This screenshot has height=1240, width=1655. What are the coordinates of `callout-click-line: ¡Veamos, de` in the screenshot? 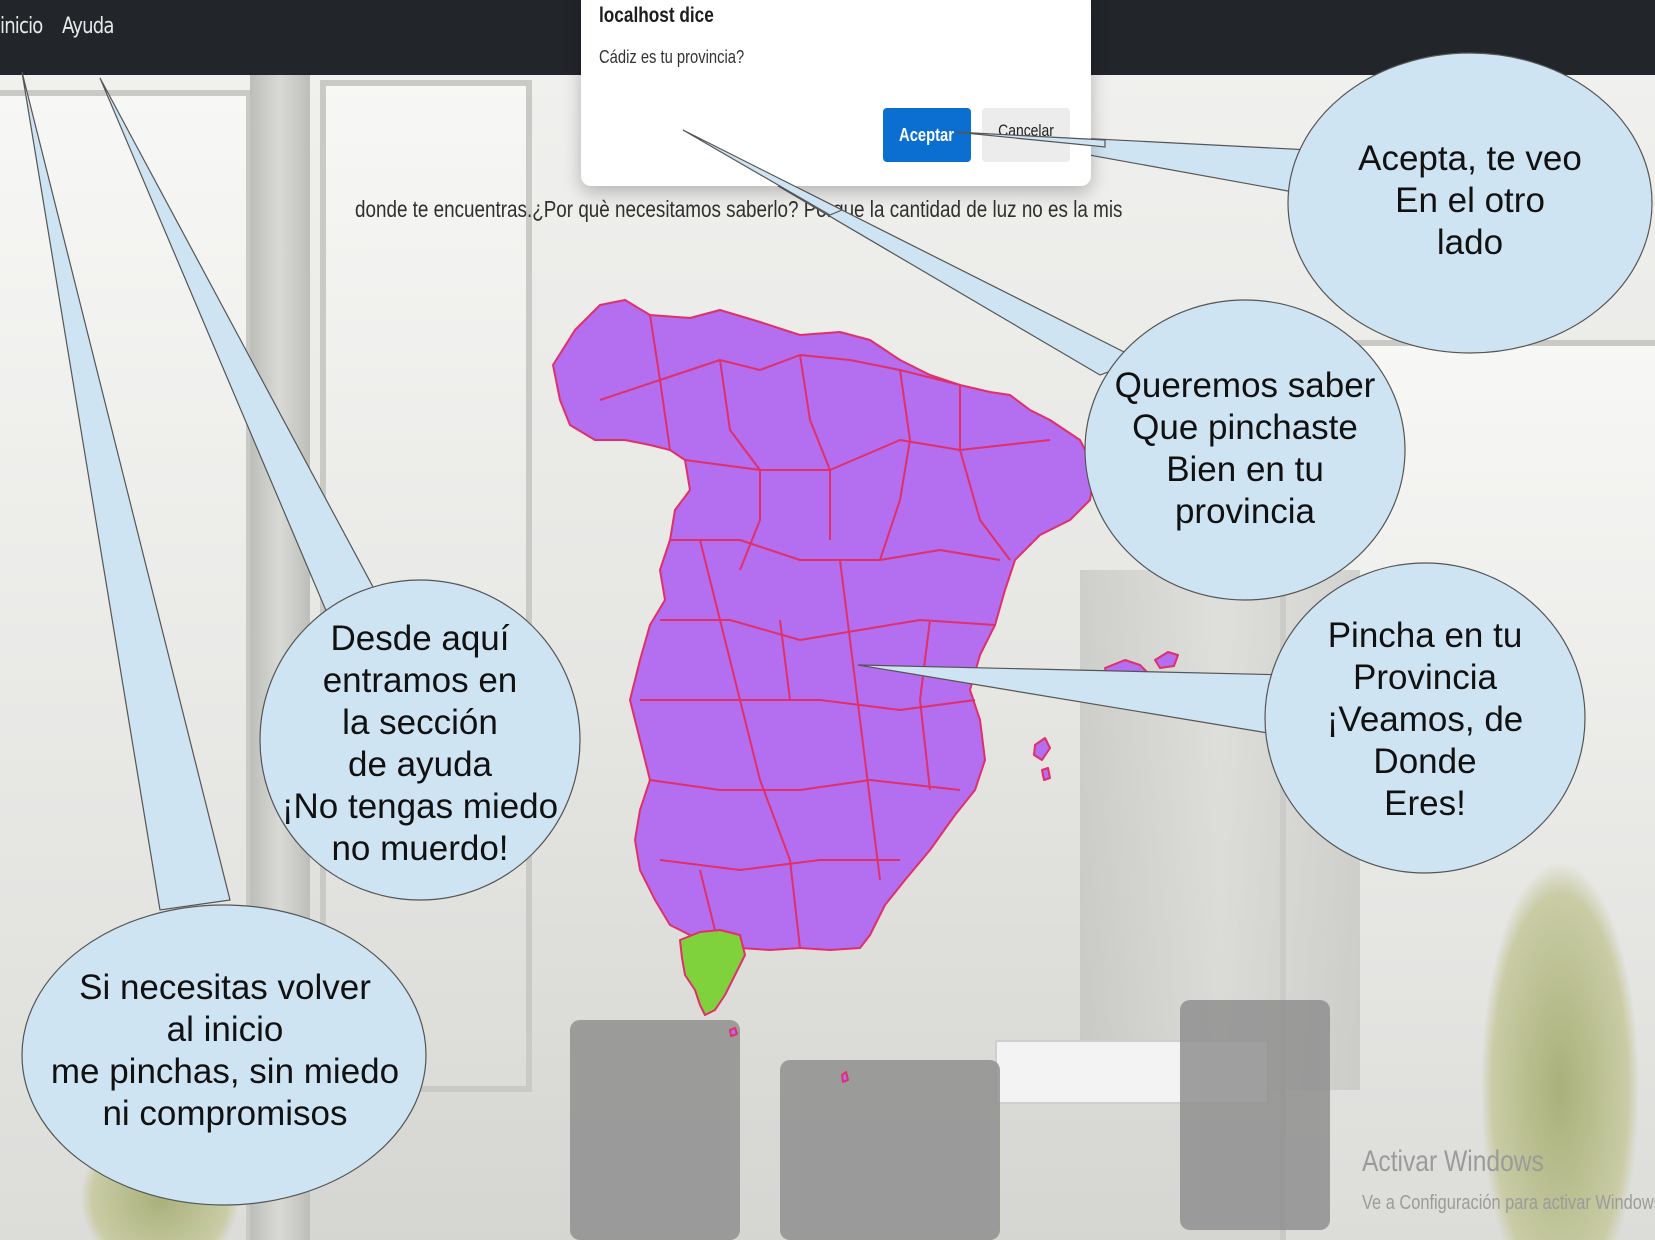 It's located at (1425, 719).